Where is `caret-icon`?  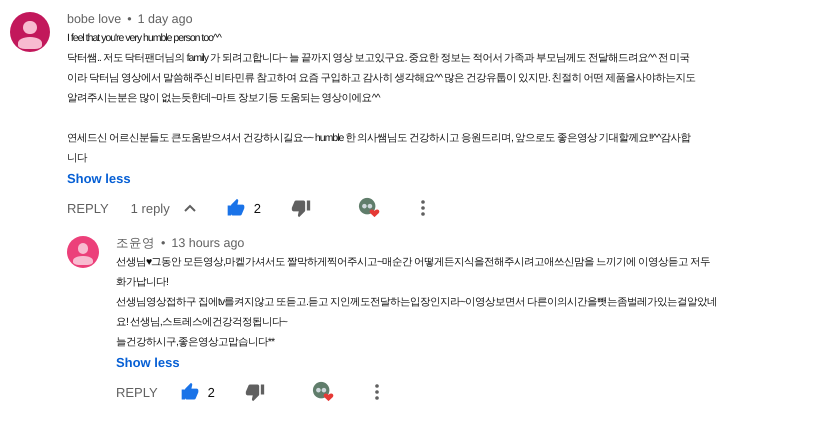 caret-icon is located at coordinates (190, 208).